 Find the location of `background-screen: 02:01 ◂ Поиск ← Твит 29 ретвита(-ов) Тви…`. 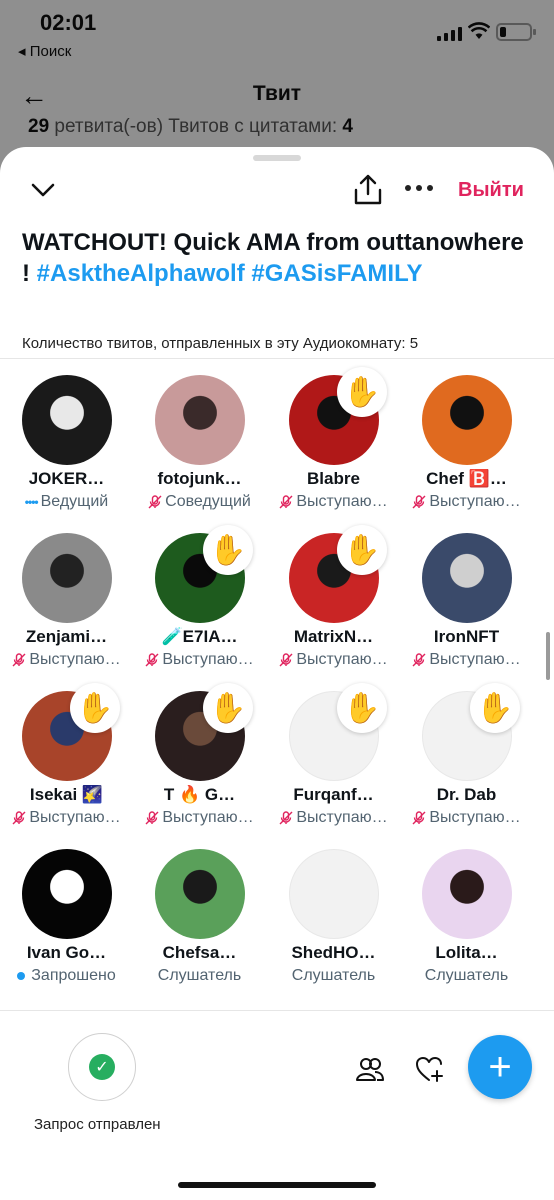

background-screen: 02:01 ◂ Поиск ← Твит 29 ретвита(-ов) Тви… is located at coordinates (277, 85).